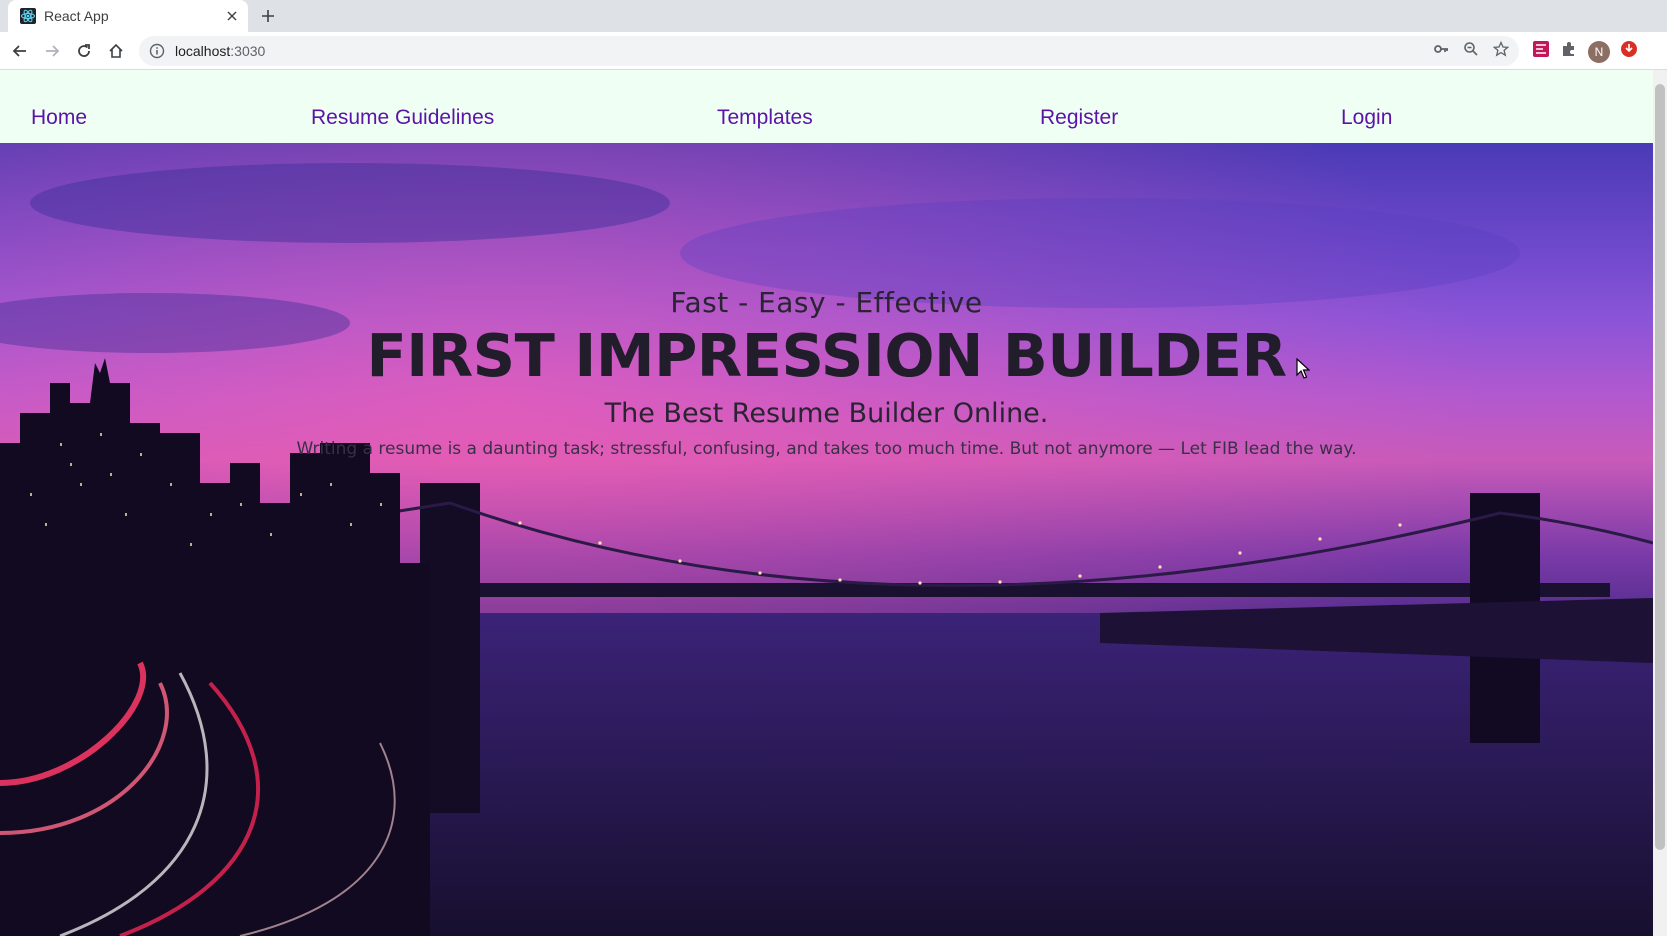 This screenshot has width=1667, height=936. I want to click on hero-tagline: Fast - Easy - Effective, so click(826, 302).